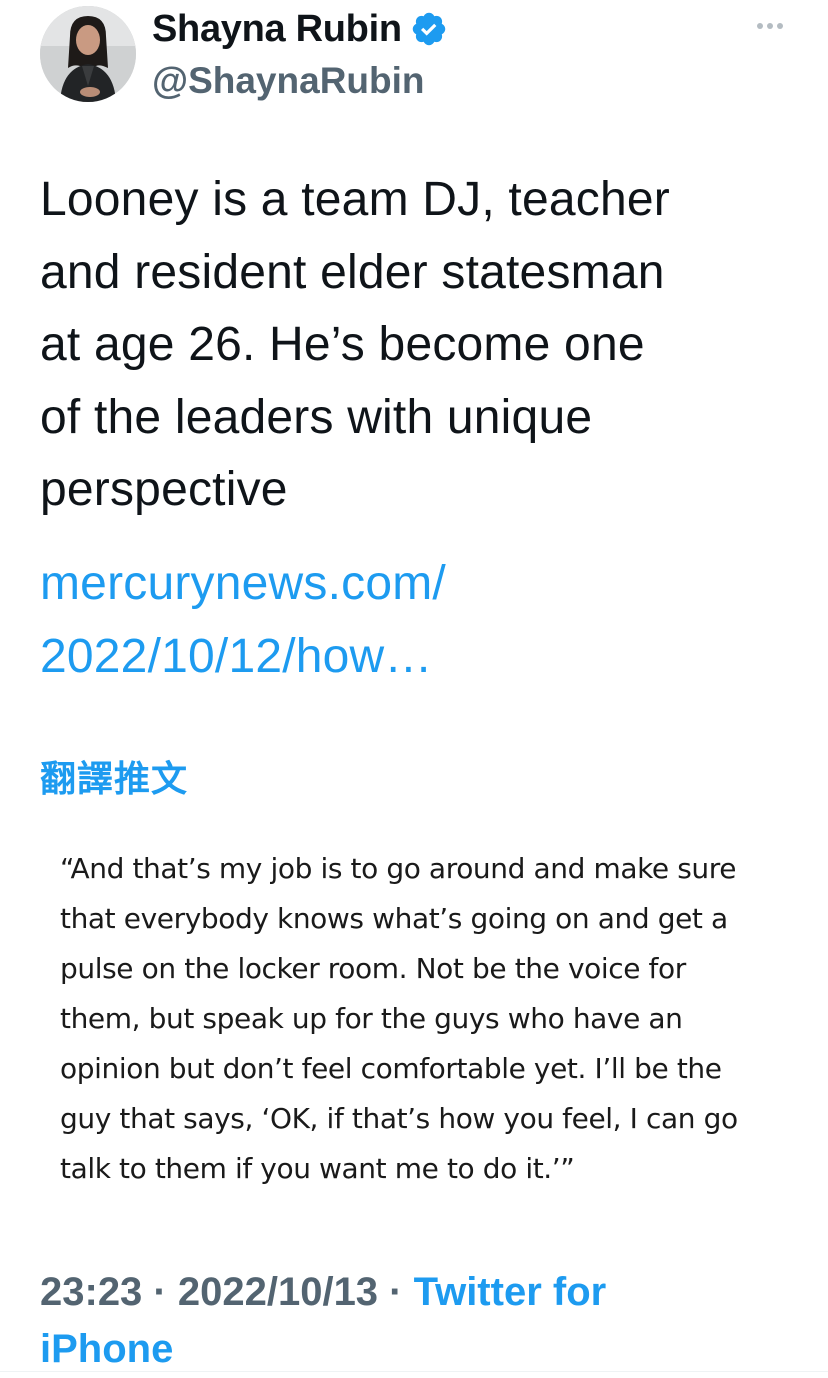 This screenshot has width=828, height=1378. Describe the element at coordinates (414, 1371) in the screenshot. I see `divider` at that location.